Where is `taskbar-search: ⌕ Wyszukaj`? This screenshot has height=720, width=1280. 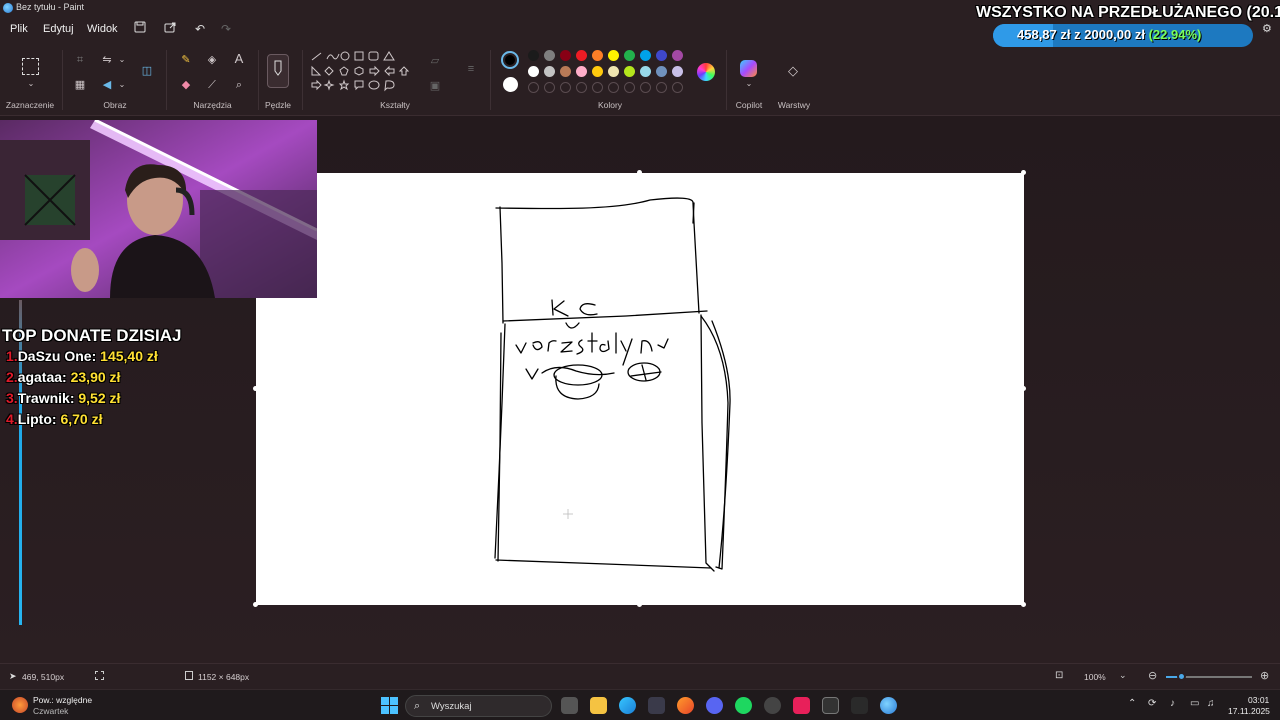
taskbar-search: ⌕ Wyszukaj is located at coordinates (478, 706).